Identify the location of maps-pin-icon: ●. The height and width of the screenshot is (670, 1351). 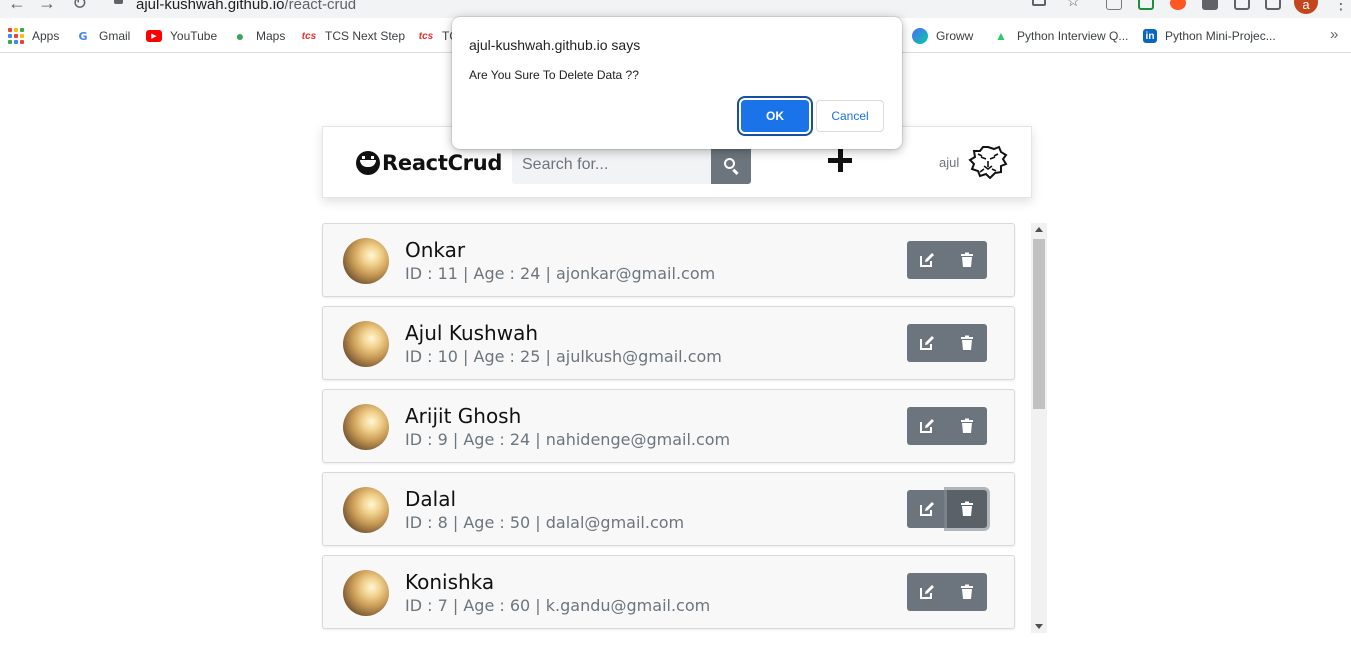
(240, 36).